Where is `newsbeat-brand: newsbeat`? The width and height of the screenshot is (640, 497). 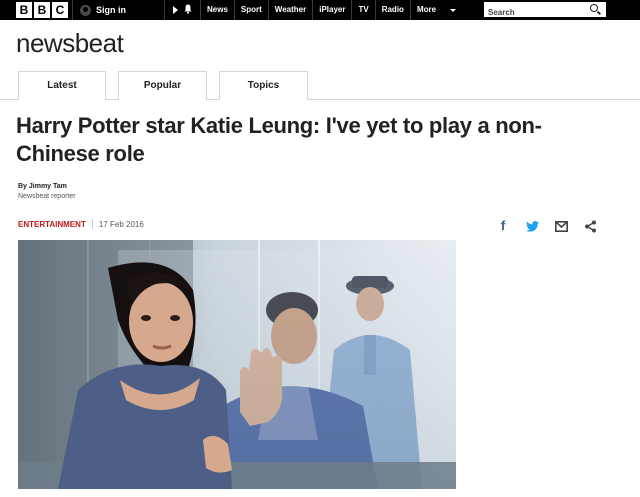 newsbeat-brand: newsbeat is located at coordinates (70, 43).